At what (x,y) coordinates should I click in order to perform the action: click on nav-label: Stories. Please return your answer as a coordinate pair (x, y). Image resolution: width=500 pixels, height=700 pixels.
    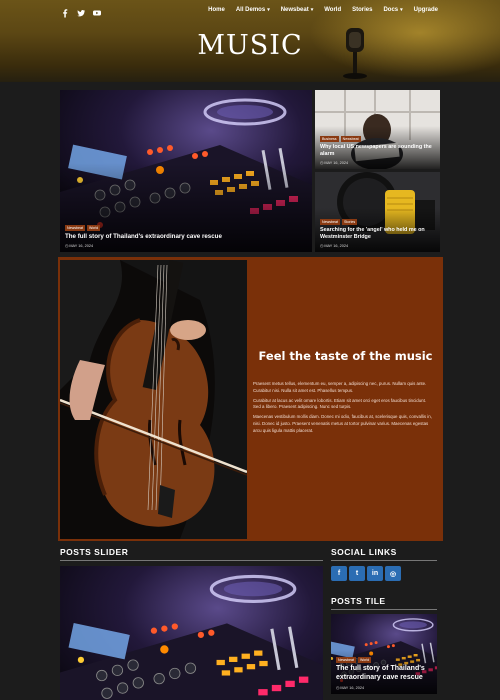
    Looking at the image, I should click on (362, 10).